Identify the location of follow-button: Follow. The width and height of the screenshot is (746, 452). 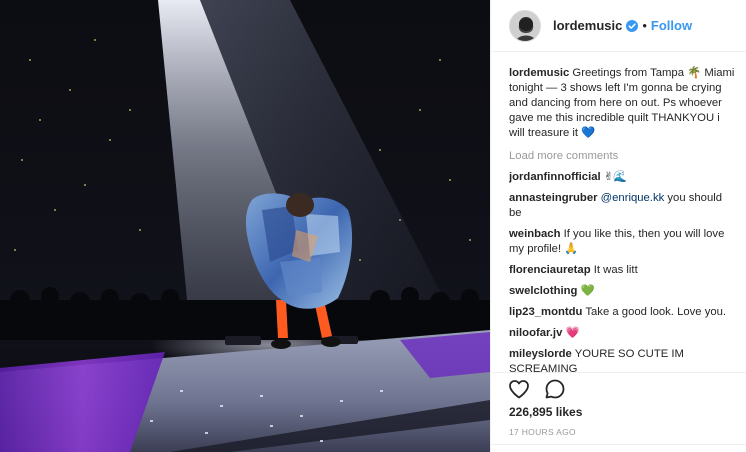
(671, 25).